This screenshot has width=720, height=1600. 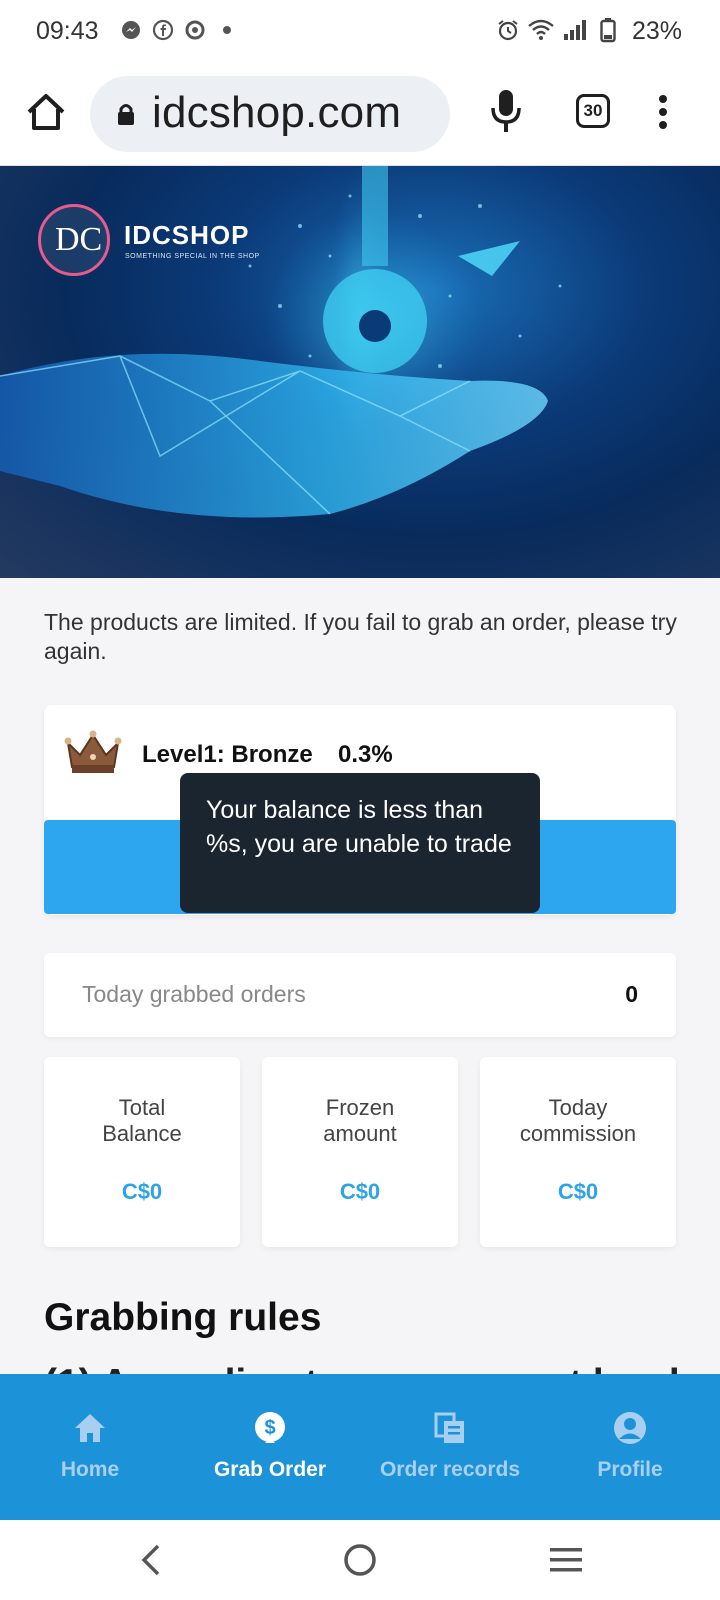 What do you see at coordinates (227, 754) in the screenshot?
I see `level-name: Level1: Bronze` at bounding box center [227, 754].